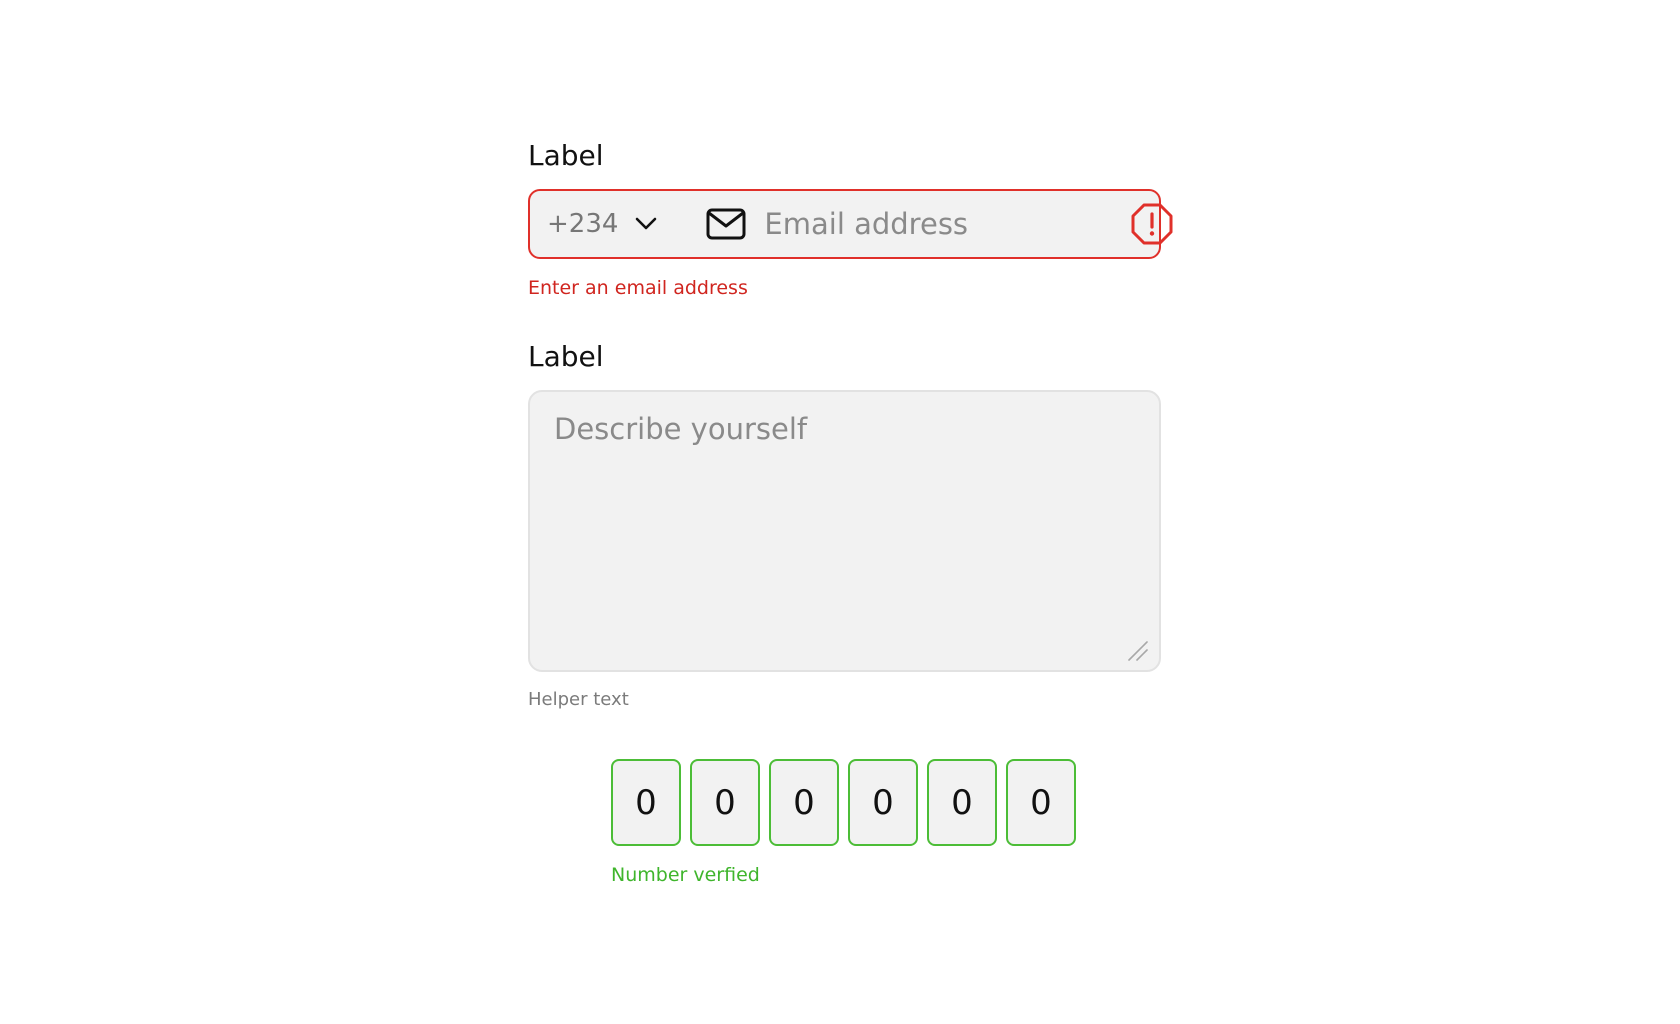 The image size is (1680, 1024). I want to click on email-phone-input-group: +234, so click(850, 224).